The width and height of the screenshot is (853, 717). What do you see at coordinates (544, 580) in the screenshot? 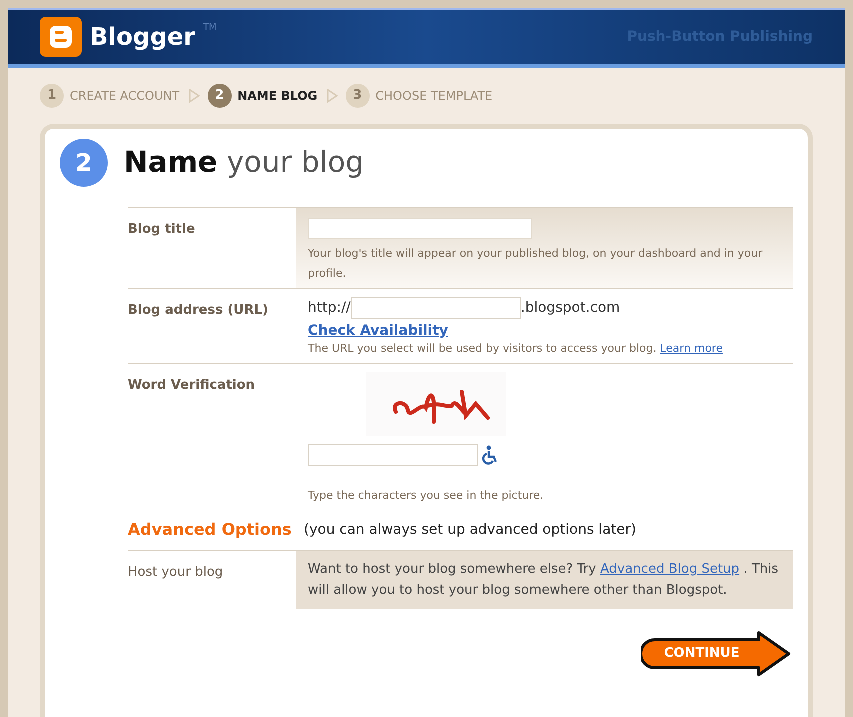
I see `host-blog-text: Want to host your blog somewhere else? Try Advanced Blog Setup . This will allow you to host your blog somewhere other than Blogspot.` at bounding box center [544, 580].